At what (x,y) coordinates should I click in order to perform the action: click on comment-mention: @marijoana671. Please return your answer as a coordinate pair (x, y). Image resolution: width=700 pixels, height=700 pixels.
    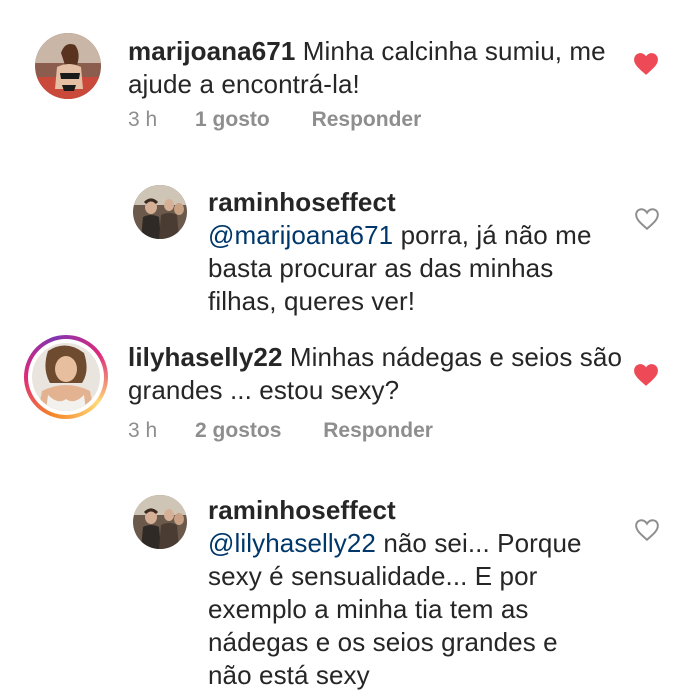
    Looking at the image, I should click on (300, 235).